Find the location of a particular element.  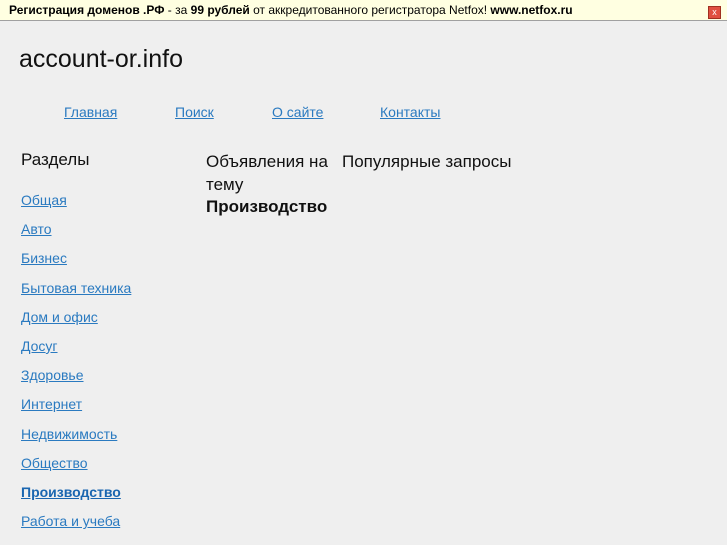

nav-home: Главная is located at coordinates (90, 112).